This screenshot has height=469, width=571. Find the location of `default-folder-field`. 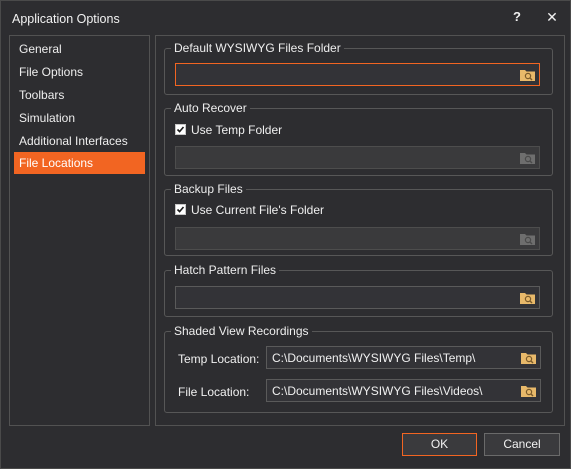

default-folder-field is located at coordinates (357, 74).